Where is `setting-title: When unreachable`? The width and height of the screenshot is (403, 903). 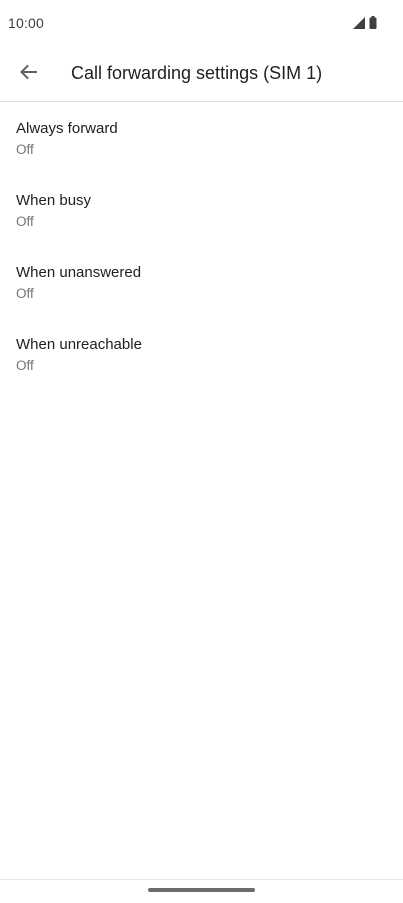
setting-title: When unreachable is located at coordinates (79, 344).